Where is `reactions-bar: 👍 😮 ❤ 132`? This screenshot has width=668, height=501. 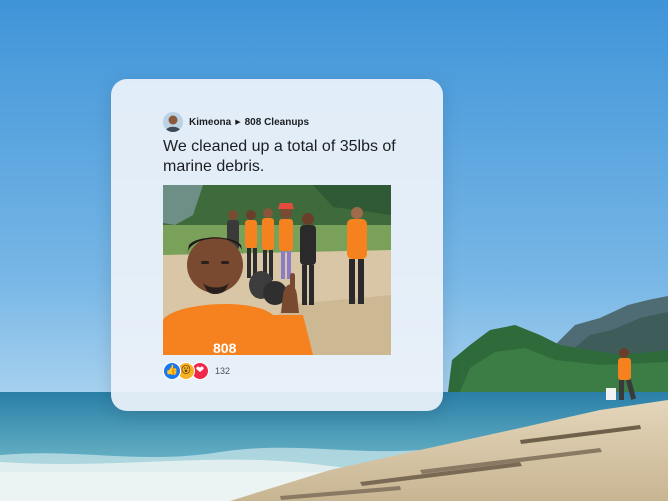 reactions-bar: 👍 😮 ❤ 132 is located at coordinates (196, 371).